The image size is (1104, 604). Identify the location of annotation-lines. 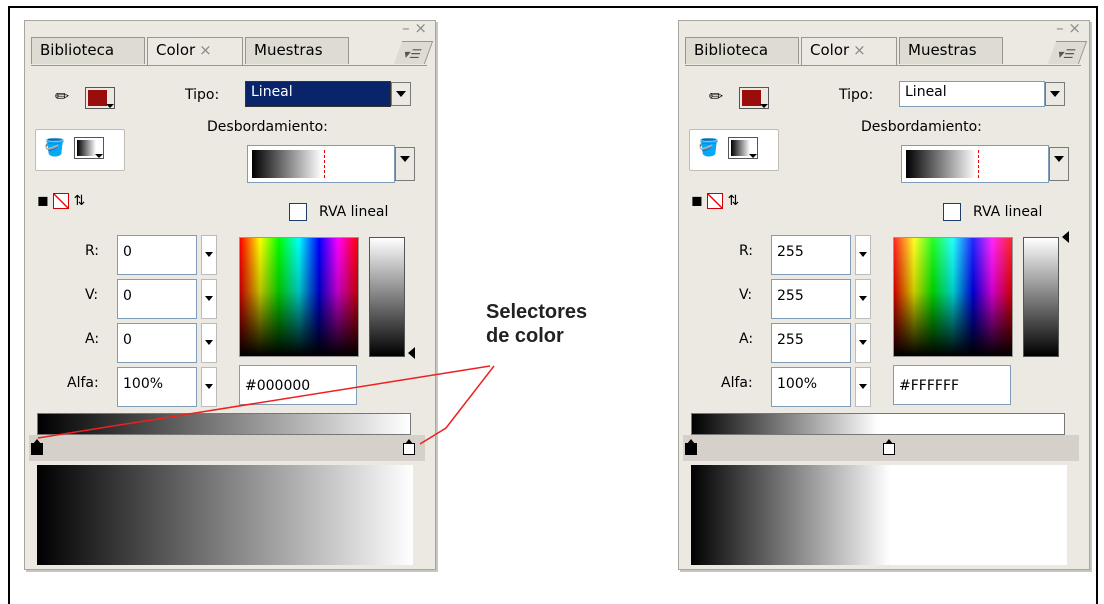
(266, 405).